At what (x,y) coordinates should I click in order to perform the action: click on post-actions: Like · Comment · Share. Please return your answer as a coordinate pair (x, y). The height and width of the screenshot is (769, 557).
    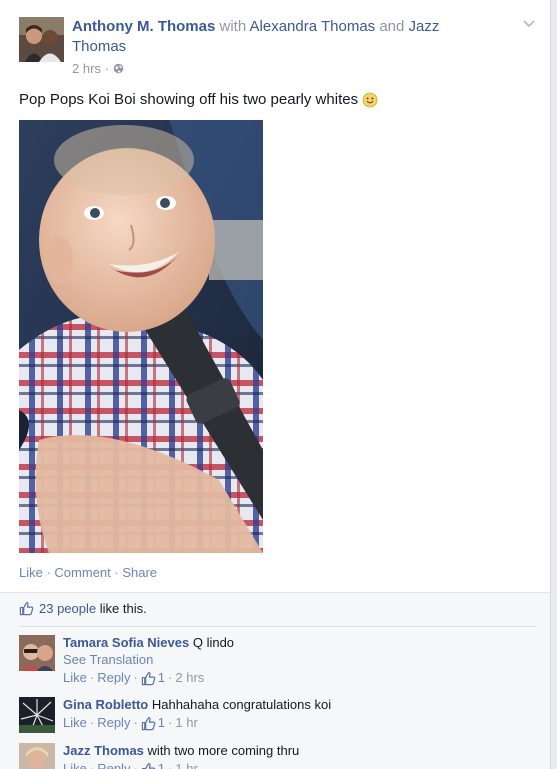
    Looking at the image, I should click on (88, 572).